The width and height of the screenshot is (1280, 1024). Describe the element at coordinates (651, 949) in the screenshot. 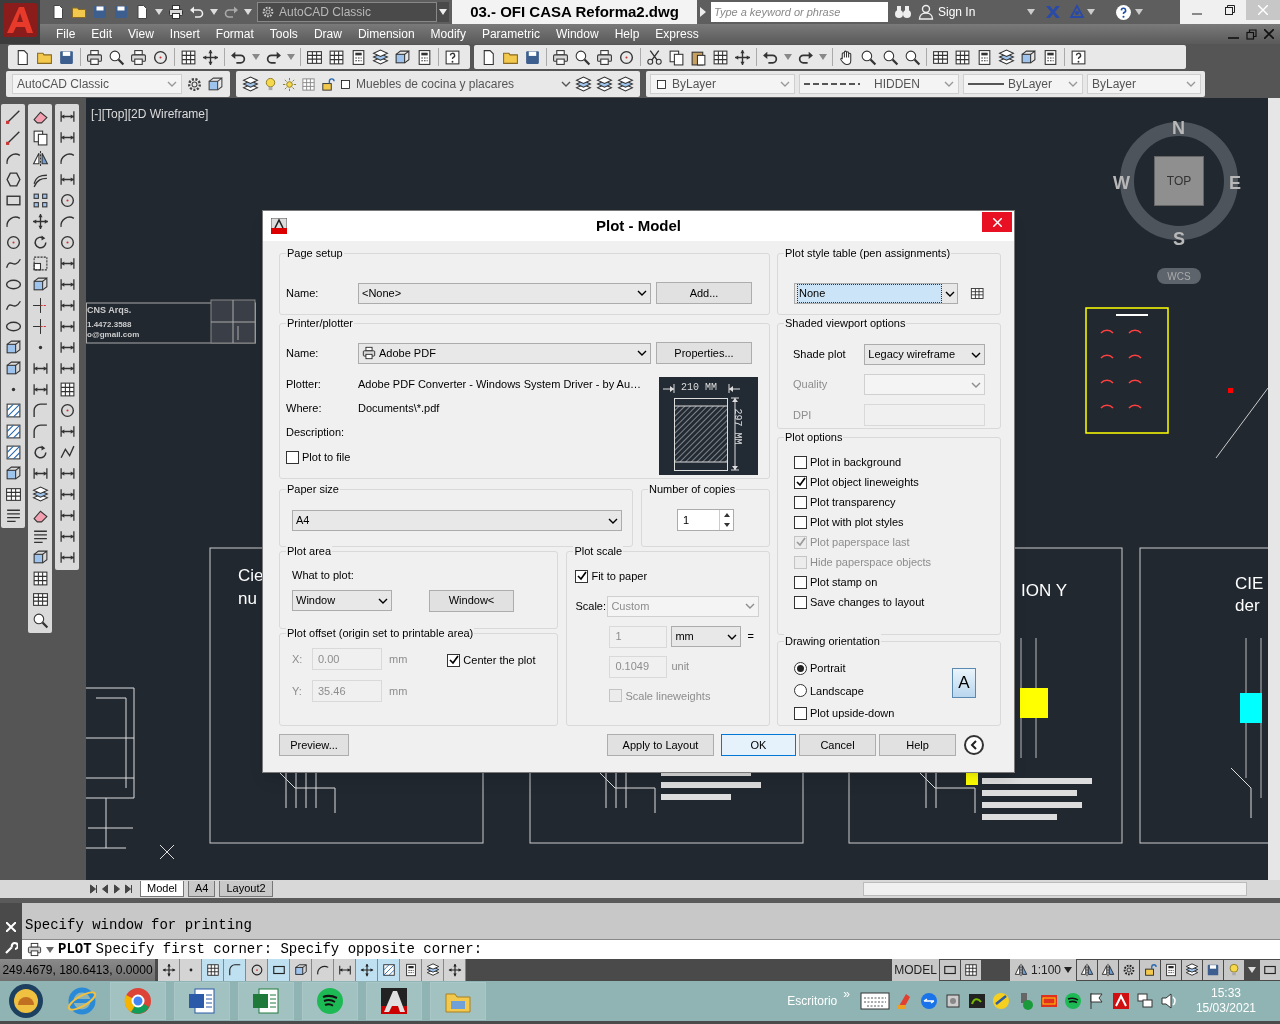

I see `command-input: PLOT Specify first corner: Specify opposite corner:` at that location.